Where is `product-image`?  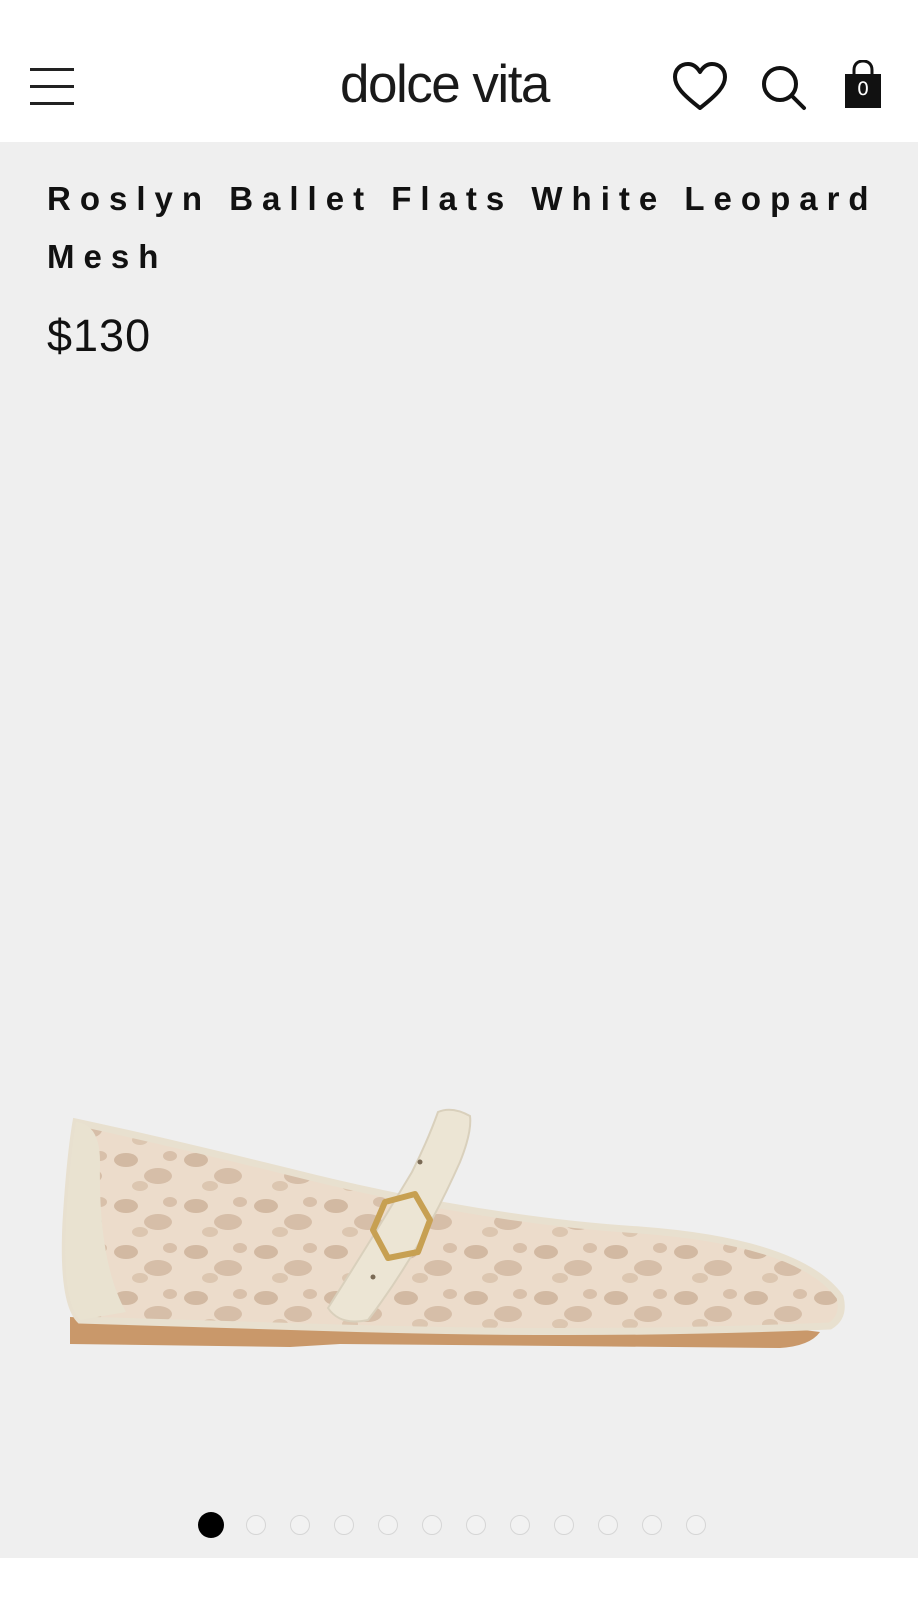 product-image is located at coordinates (460, 1232).